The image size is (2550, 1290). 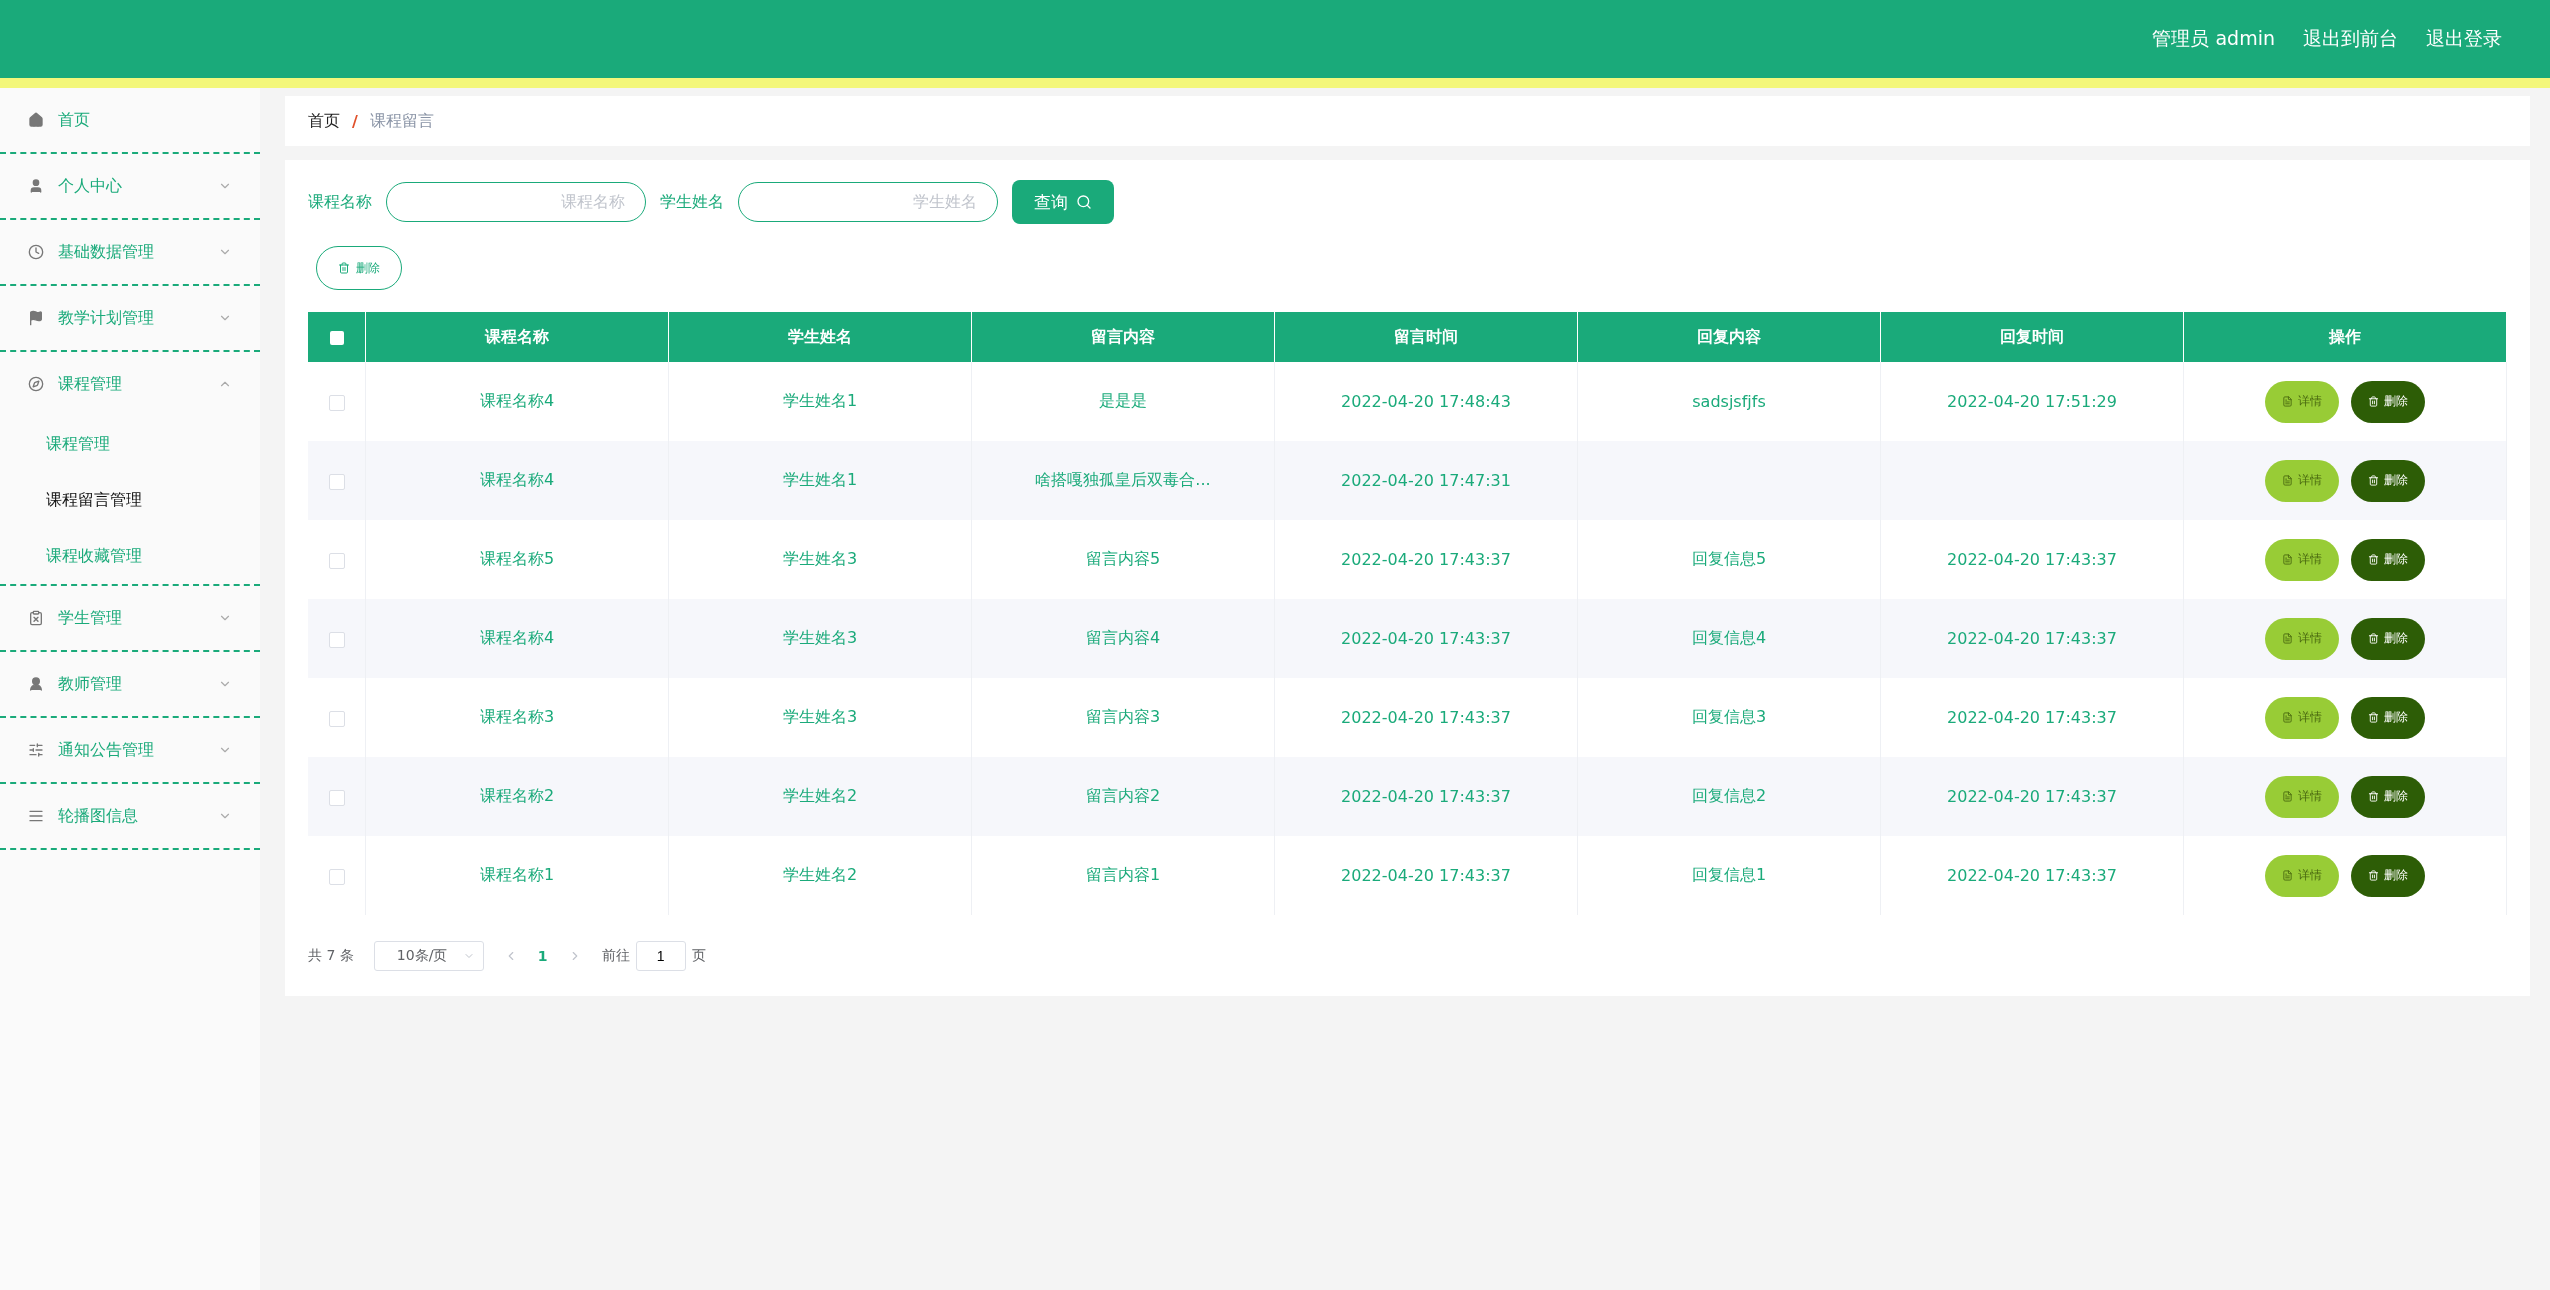 I want to click on list-icon, so click(x=36, y=816).